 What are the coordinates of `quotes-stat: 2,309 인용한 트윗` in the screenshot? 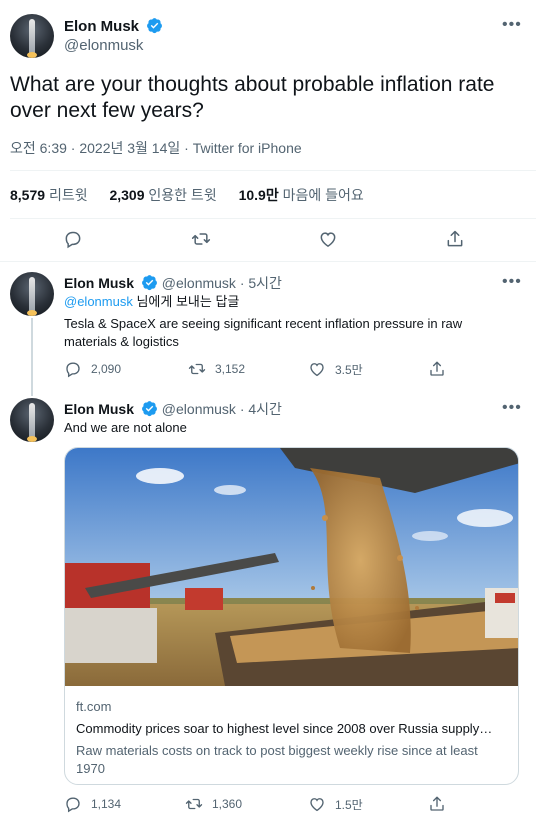 It's located at (162, 195).